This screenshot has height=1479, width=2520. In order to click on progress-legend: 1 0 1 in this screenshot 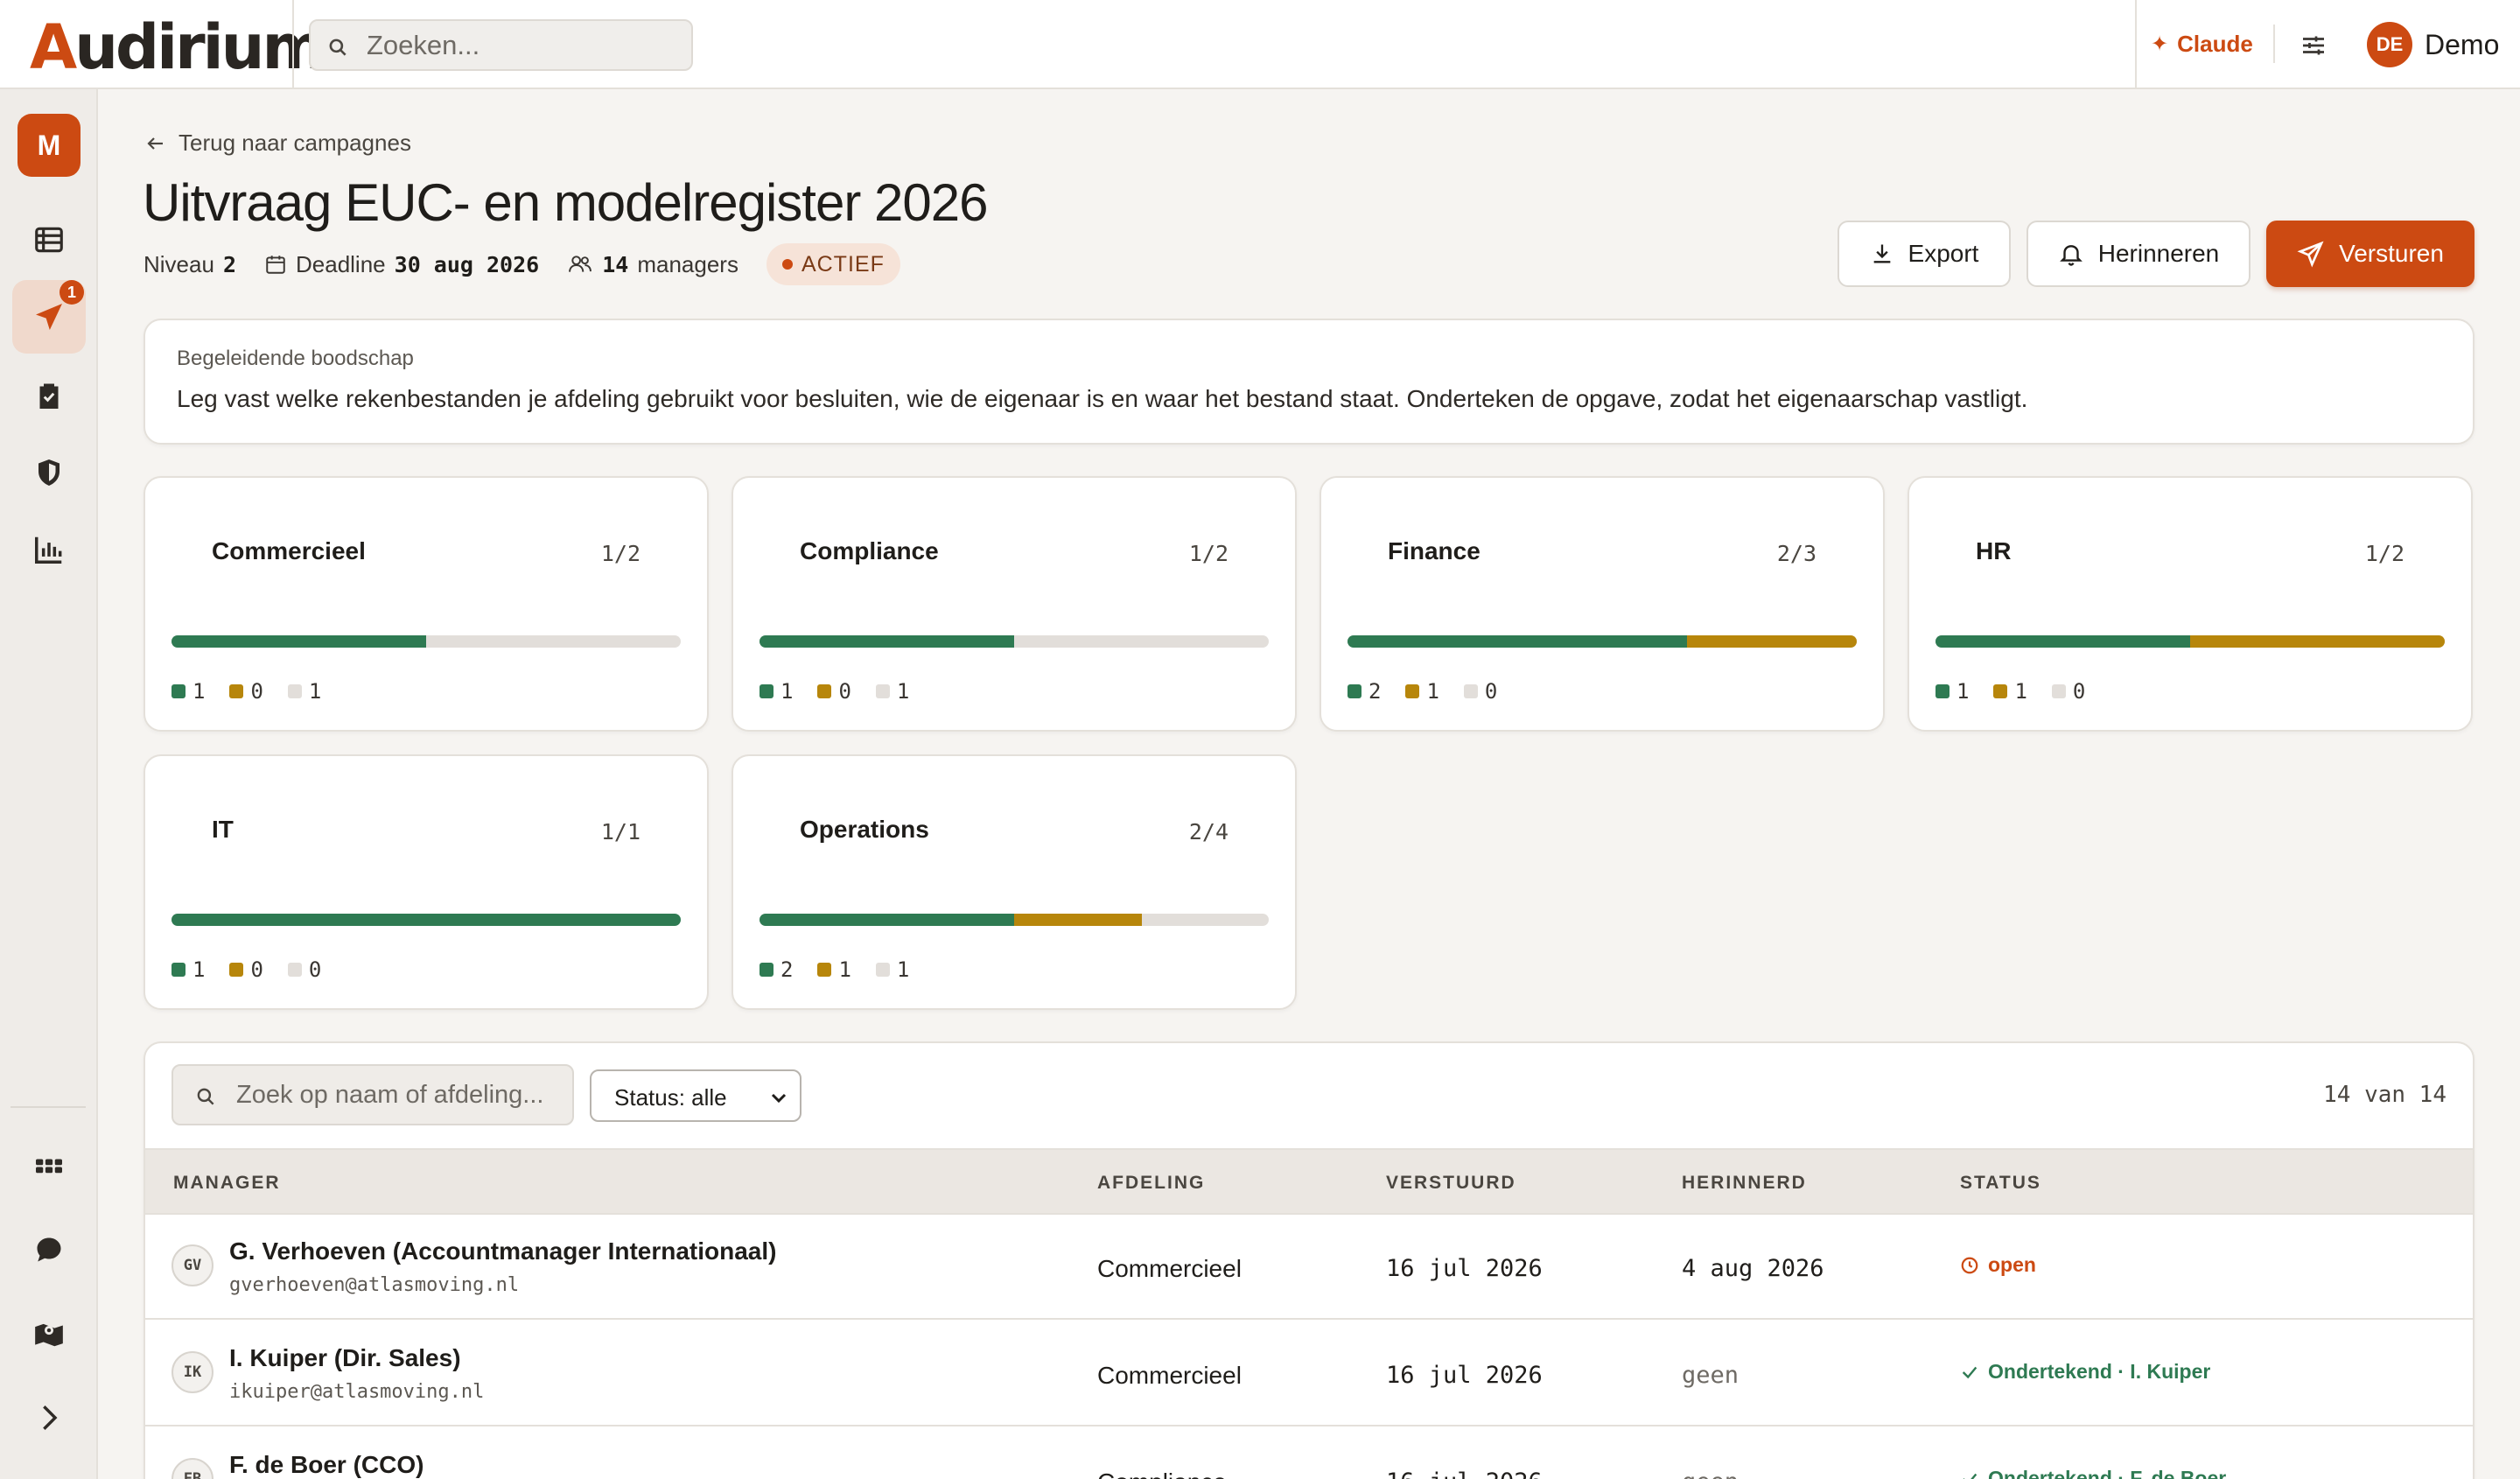, I will do `click(259, 691)`.